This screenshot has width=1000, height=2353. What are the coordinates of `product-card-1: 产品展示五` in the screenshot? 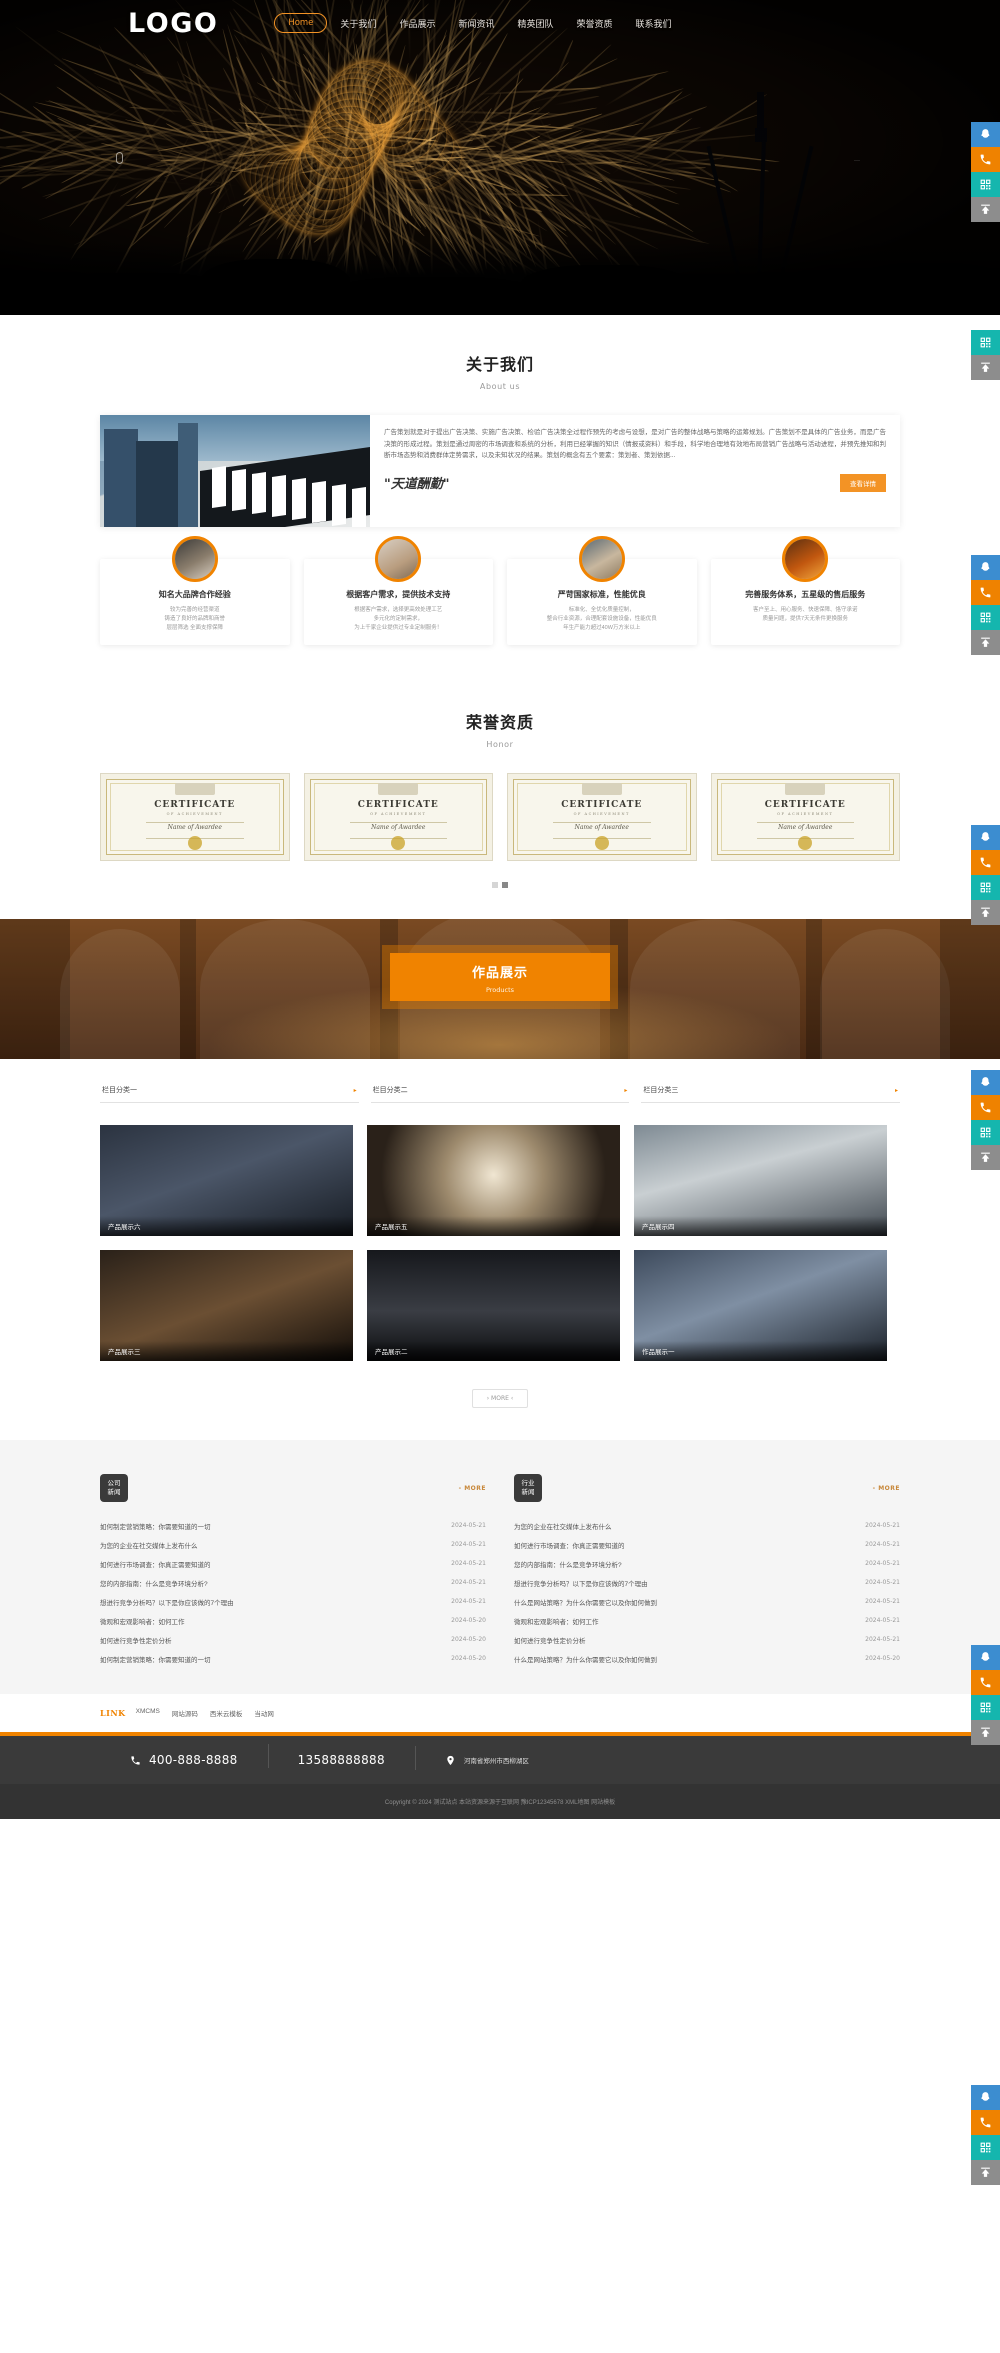 It's located at (493, 1180).